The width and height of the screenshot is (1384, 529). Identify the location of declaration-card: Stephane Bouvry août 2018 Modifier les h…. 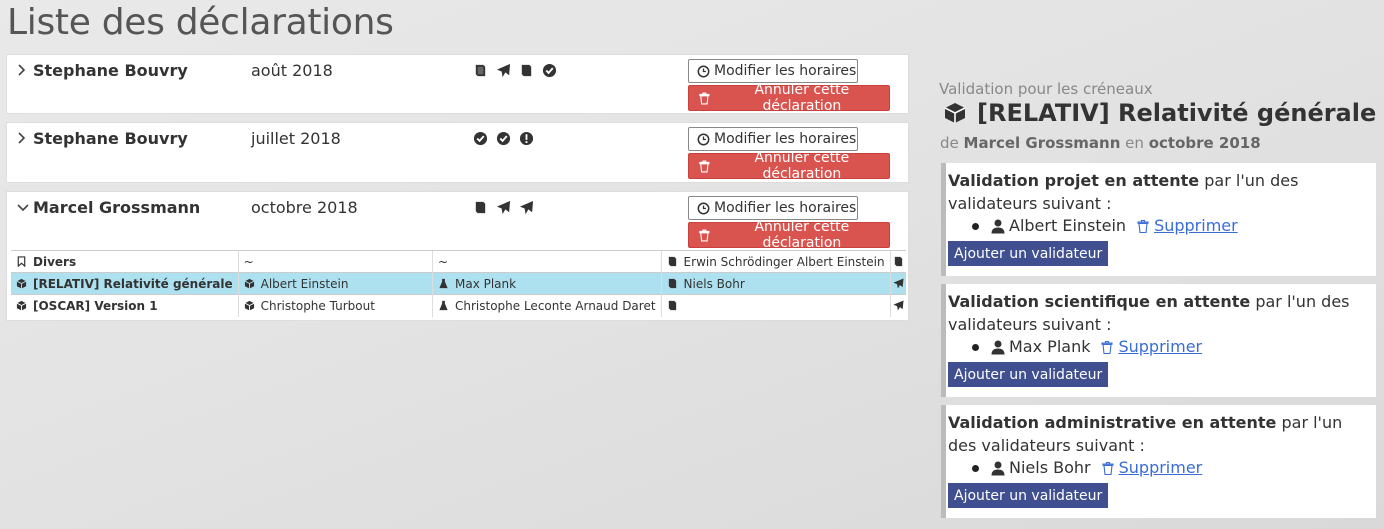
(457, 84).